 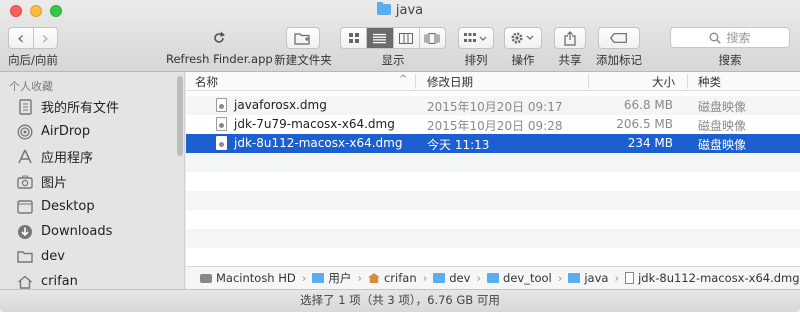 I want to click on file-size: 66.8 MB, so click(x=648, y=105).